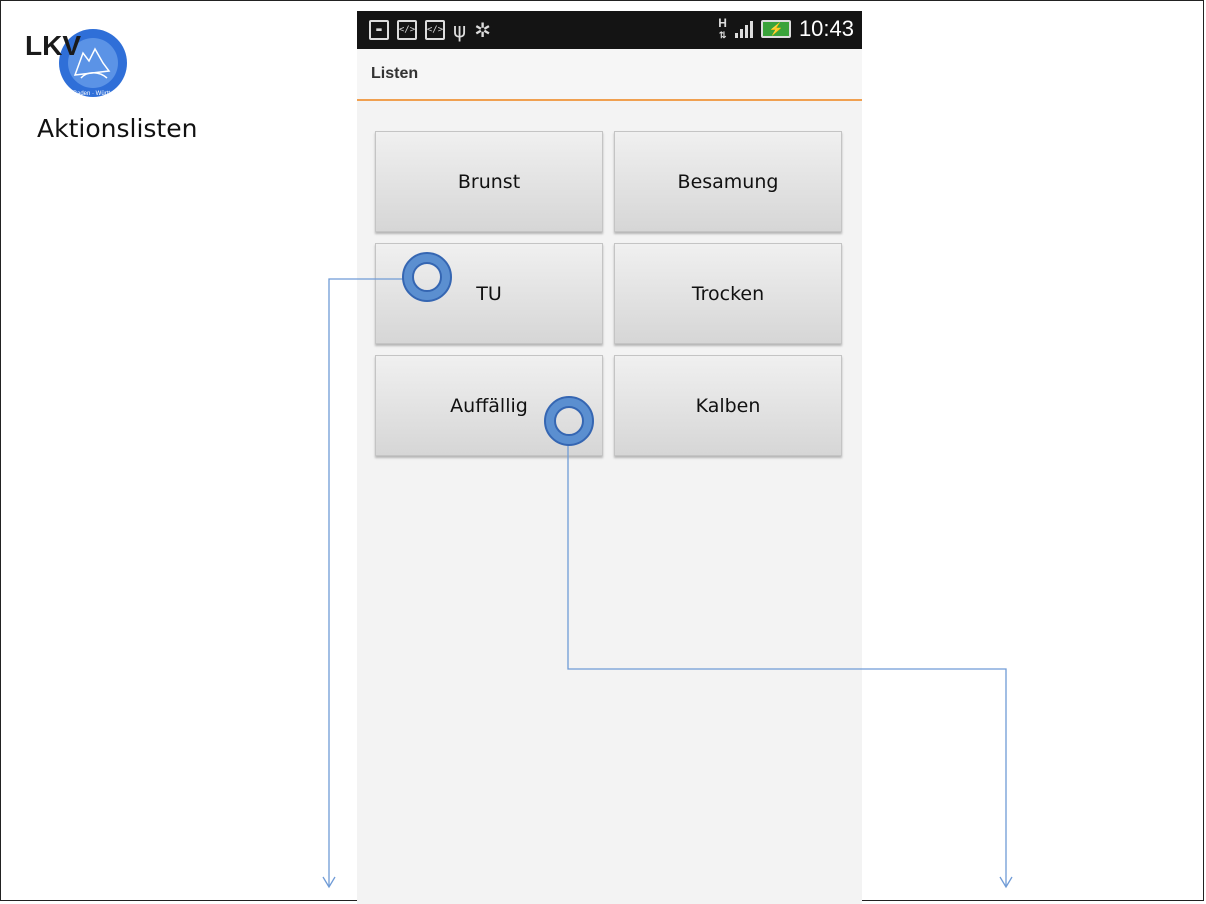 This screenshot has height=904, width=1206. I want to click on action-bar: Listen, so click(609, 75).